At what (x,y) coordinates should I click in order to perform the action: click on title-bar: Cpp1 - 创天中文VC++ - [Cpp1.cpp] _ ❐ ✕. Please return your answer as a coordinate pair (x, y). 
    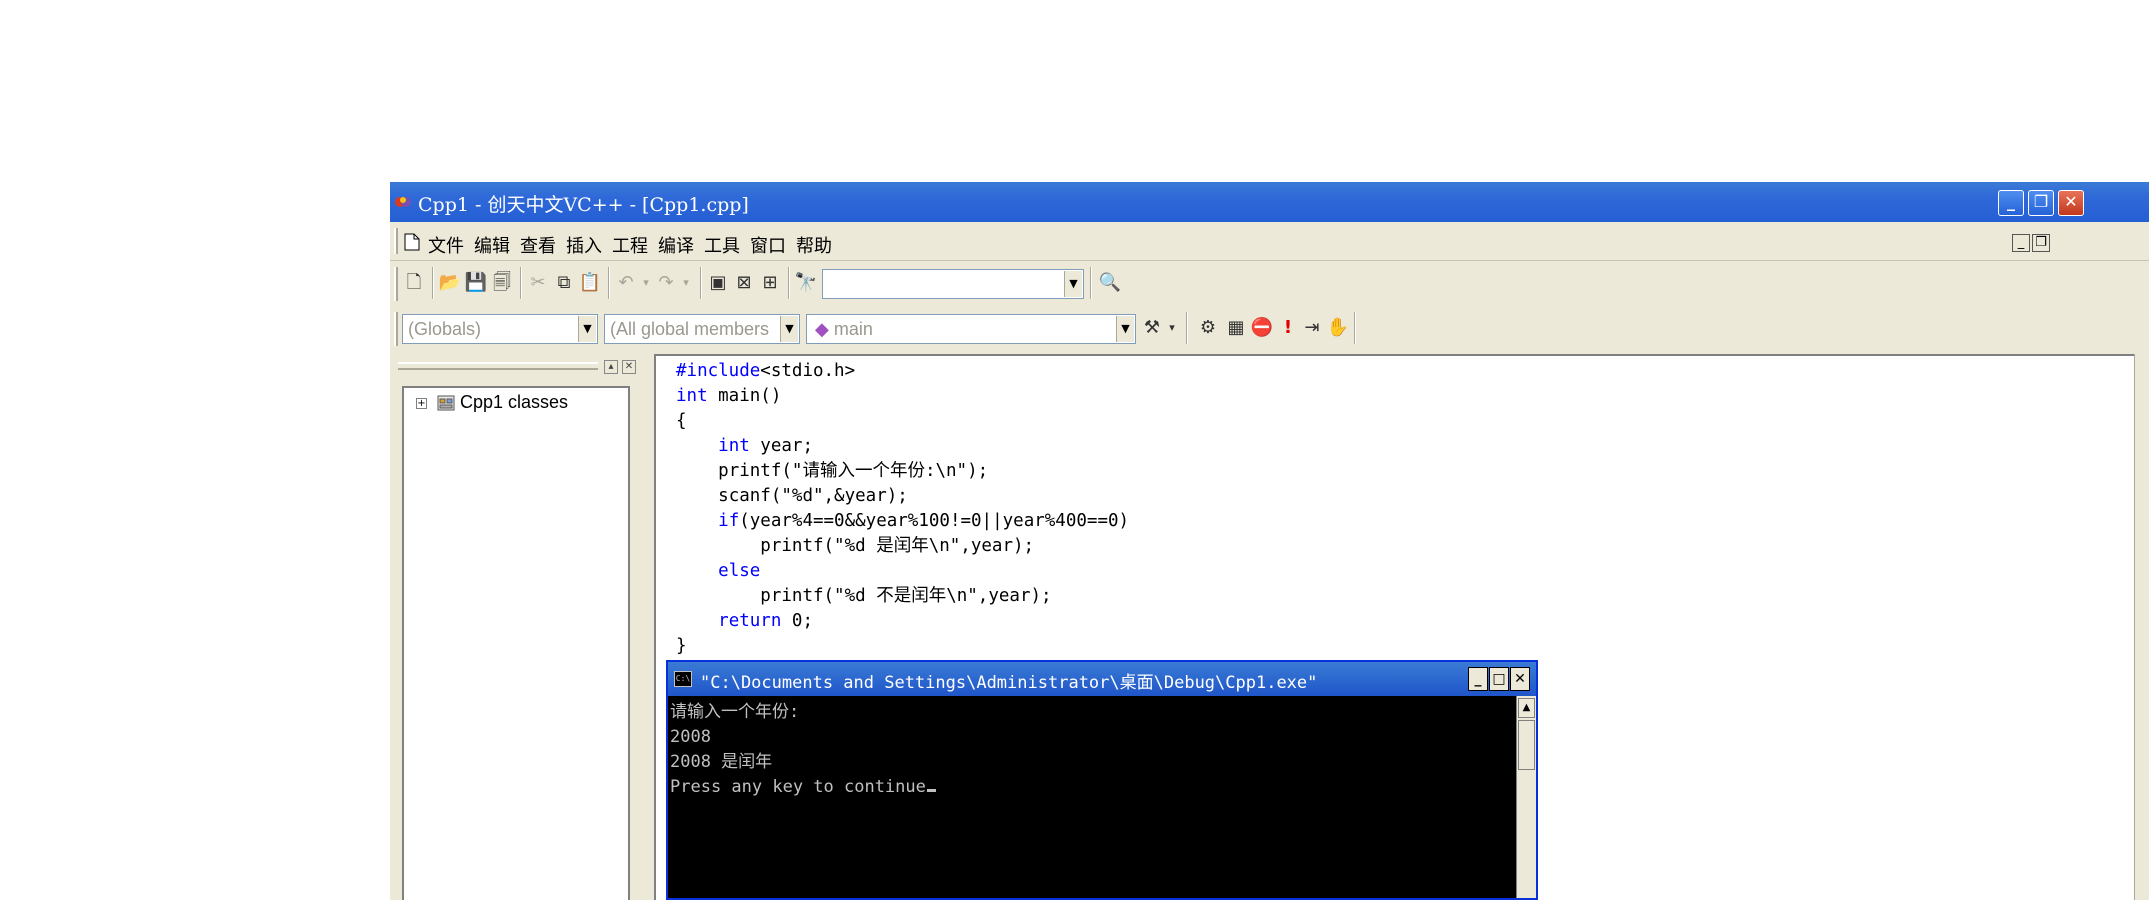
    Looking at the image, I should click on (1269, 202).